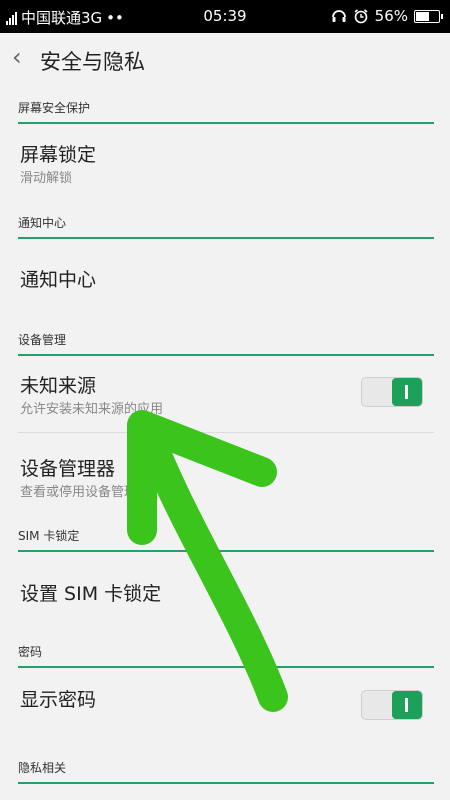 The height and width of the screenshot is (800, 450). Describe the element at coordinates (226, 539) in the screenshot. I see `section-header-sim-lock: SIM 卡锁定` at that location.